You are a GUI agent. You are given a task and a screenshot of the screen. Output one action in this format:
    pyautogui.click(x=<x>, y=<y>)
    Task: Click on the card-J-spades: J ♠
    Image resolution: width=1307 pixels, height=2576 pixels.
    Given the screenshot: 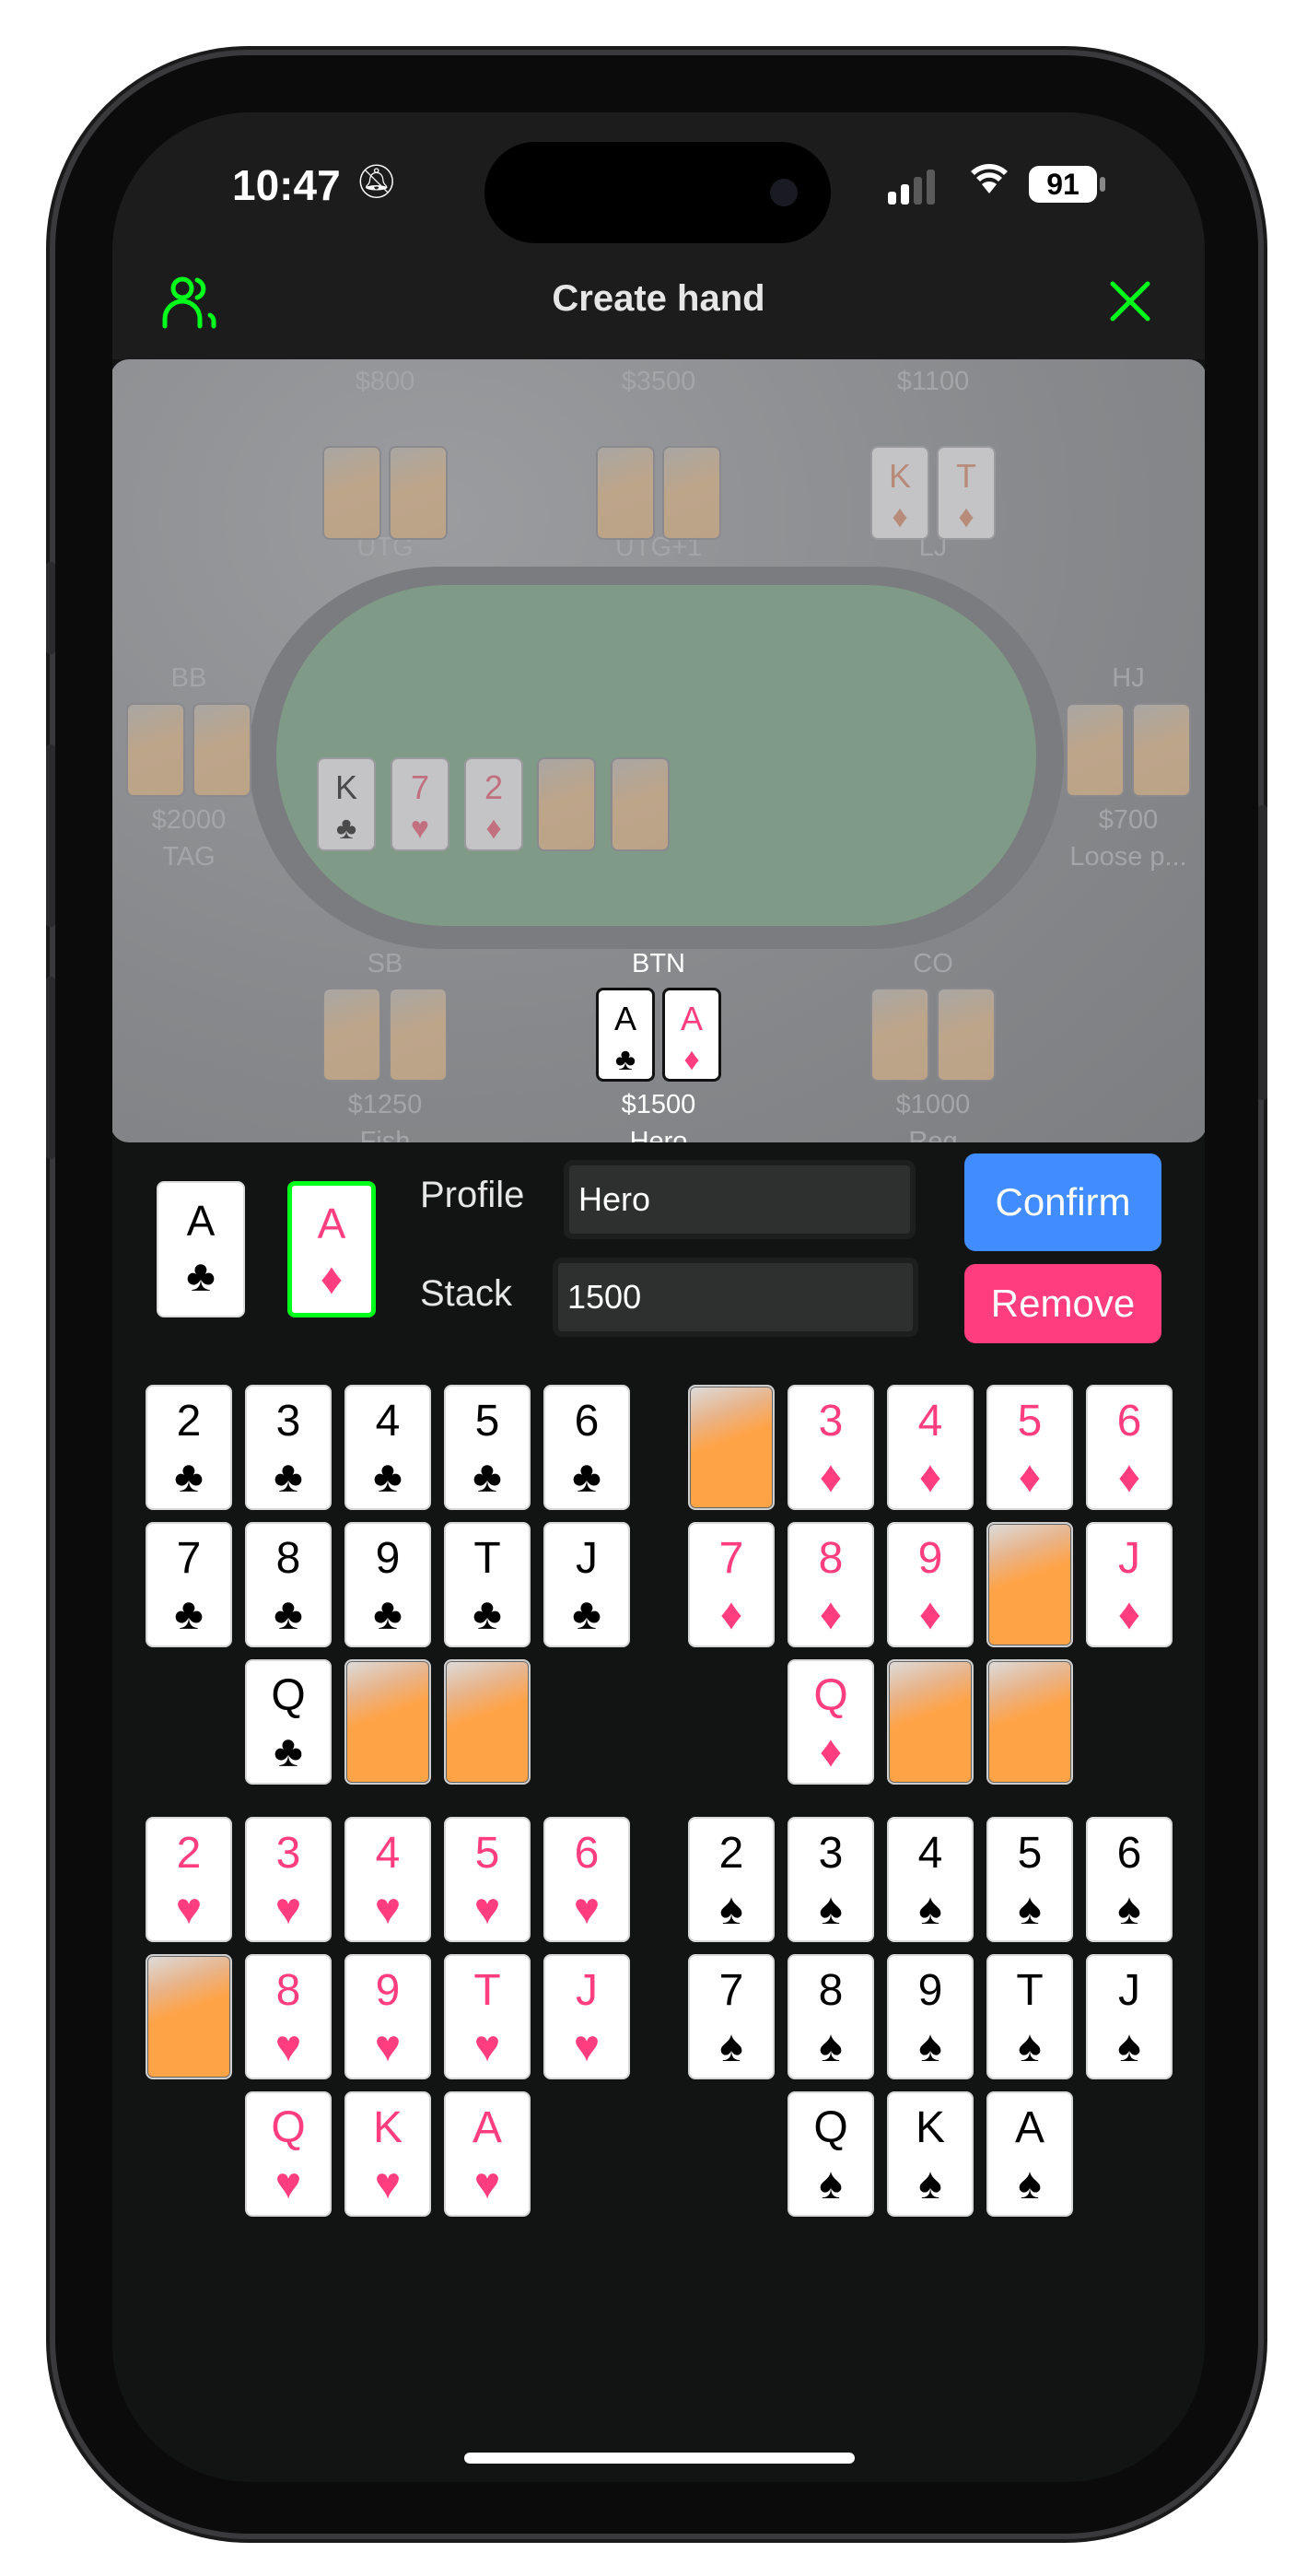 What is the action you would take?
    pyautogui.click(x=1130, y=2016)
    